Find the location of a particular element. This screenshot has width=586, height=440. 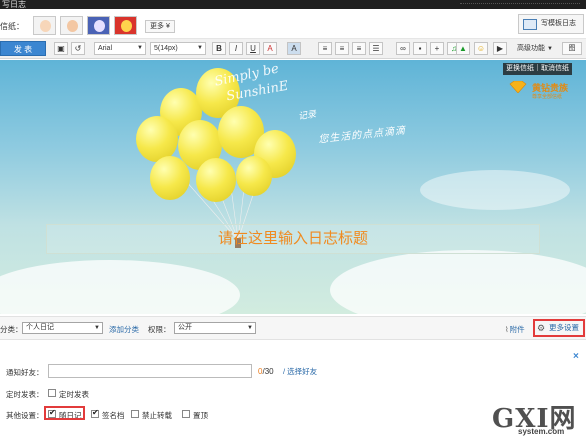

yellow-diamond-icon is located at coordinates (518, 87).